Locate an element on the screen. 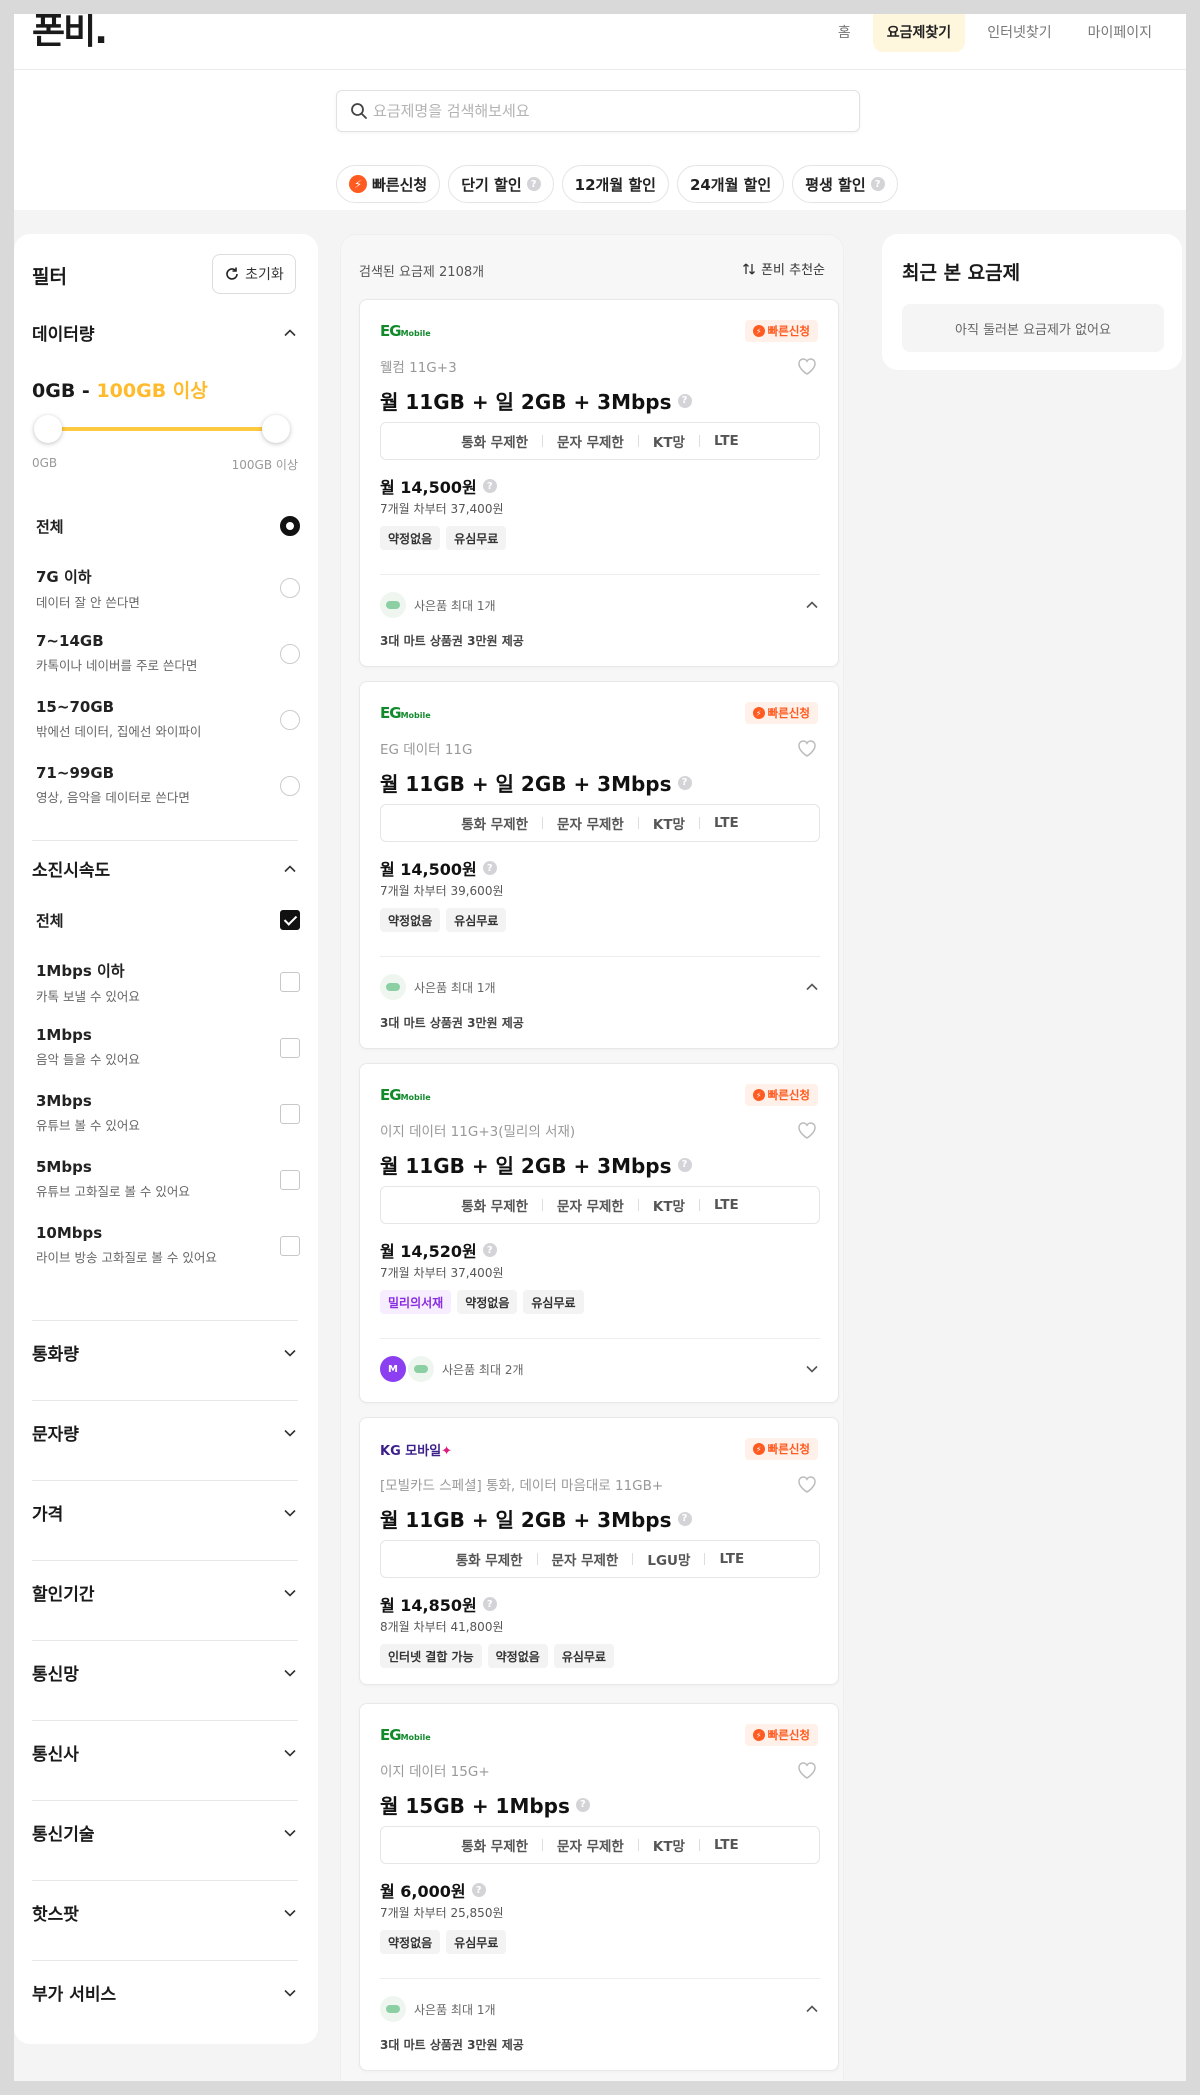  tag: 약정없음 is located at coordinates (410, 1942).